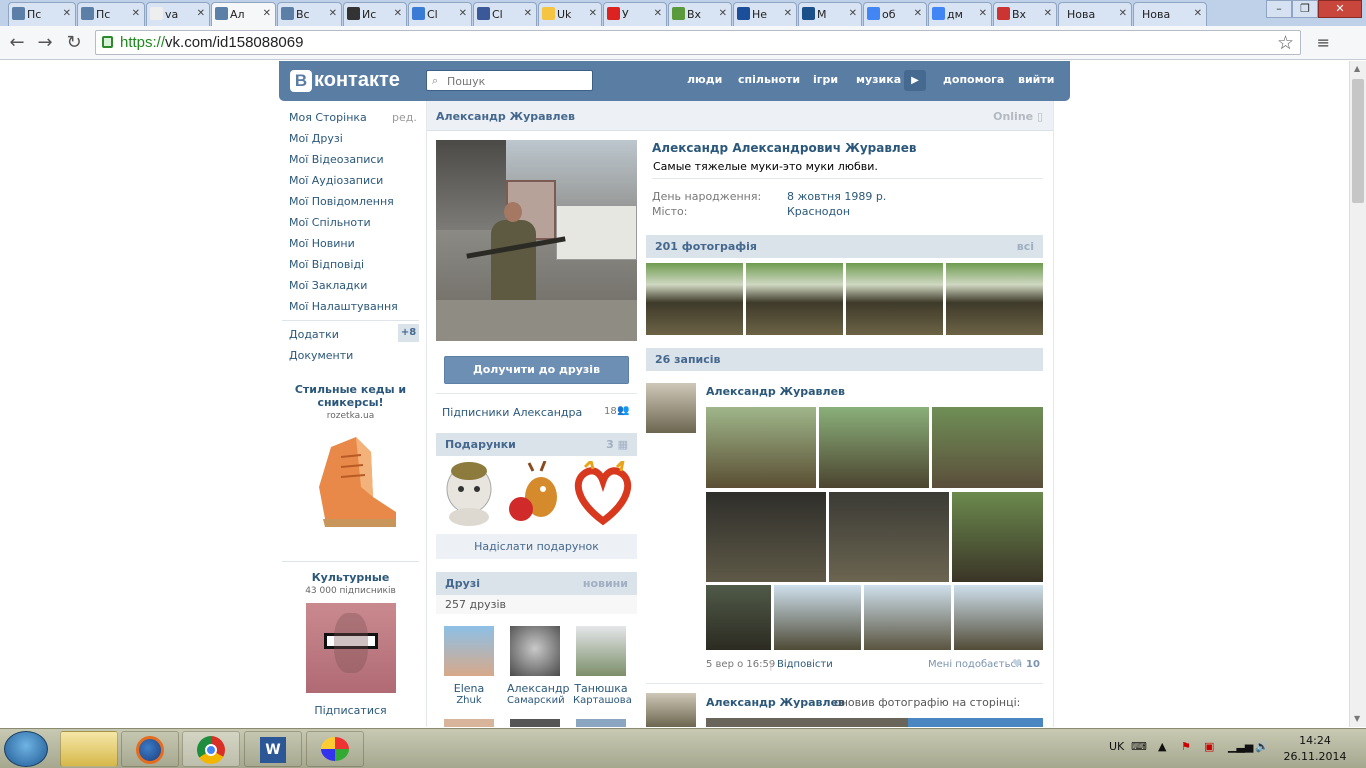 The width and height of the screenshot is (1366, 768). What do you see at coordinates (45, 42) in the screenshot?
I see `forward-icon: →` at bounding box center [45, 42].